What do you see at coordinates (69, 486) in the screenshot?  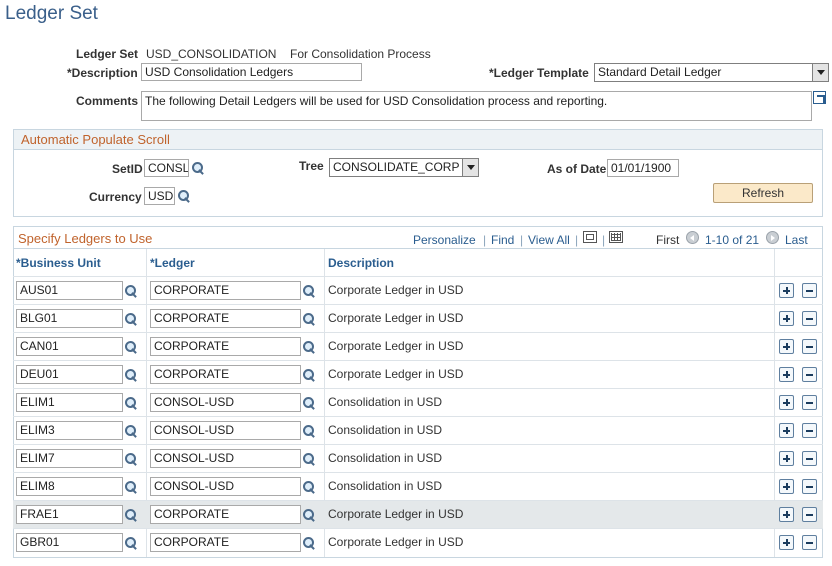 I see `business-unit-input: ELIM8` at bounding box center [69, 486].